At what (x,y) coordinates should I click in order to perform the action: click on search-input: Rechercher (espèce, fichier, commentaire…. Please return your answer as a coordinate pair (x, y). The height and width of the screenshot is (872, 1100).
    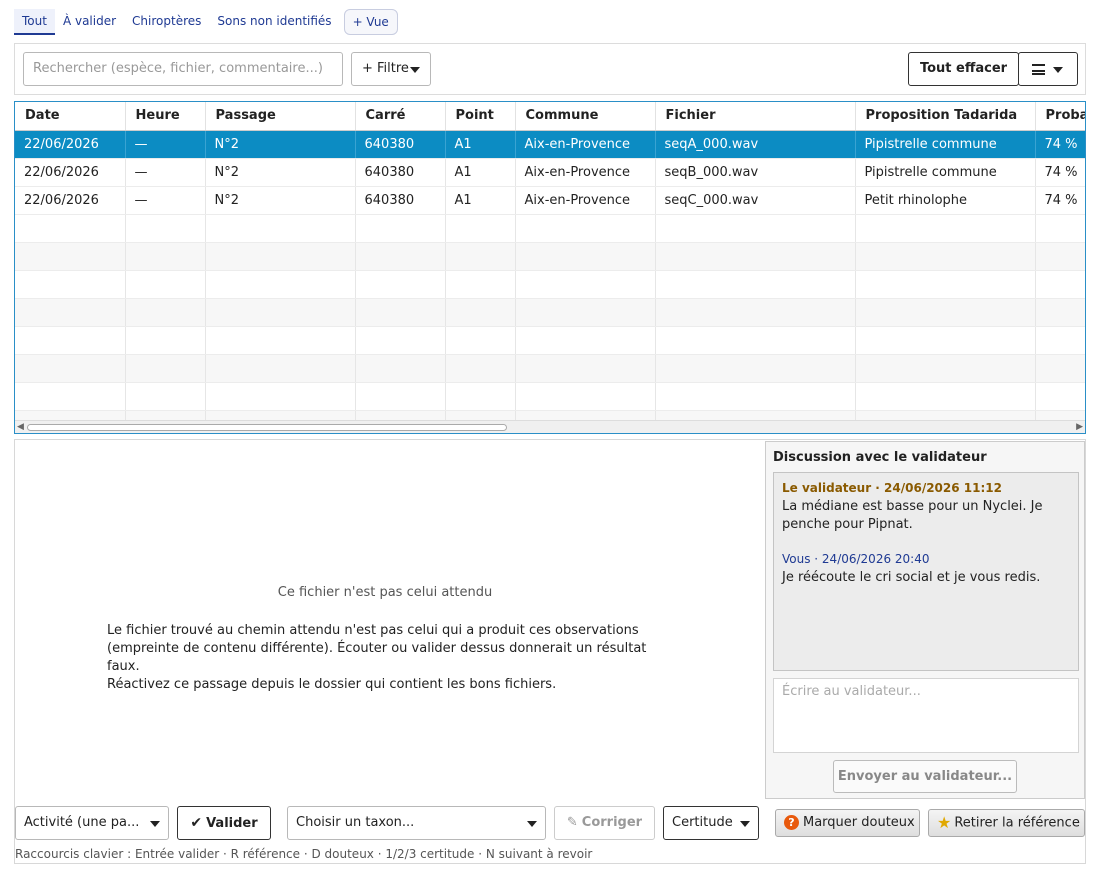
    Looking at the image, I should click on (183, 69).